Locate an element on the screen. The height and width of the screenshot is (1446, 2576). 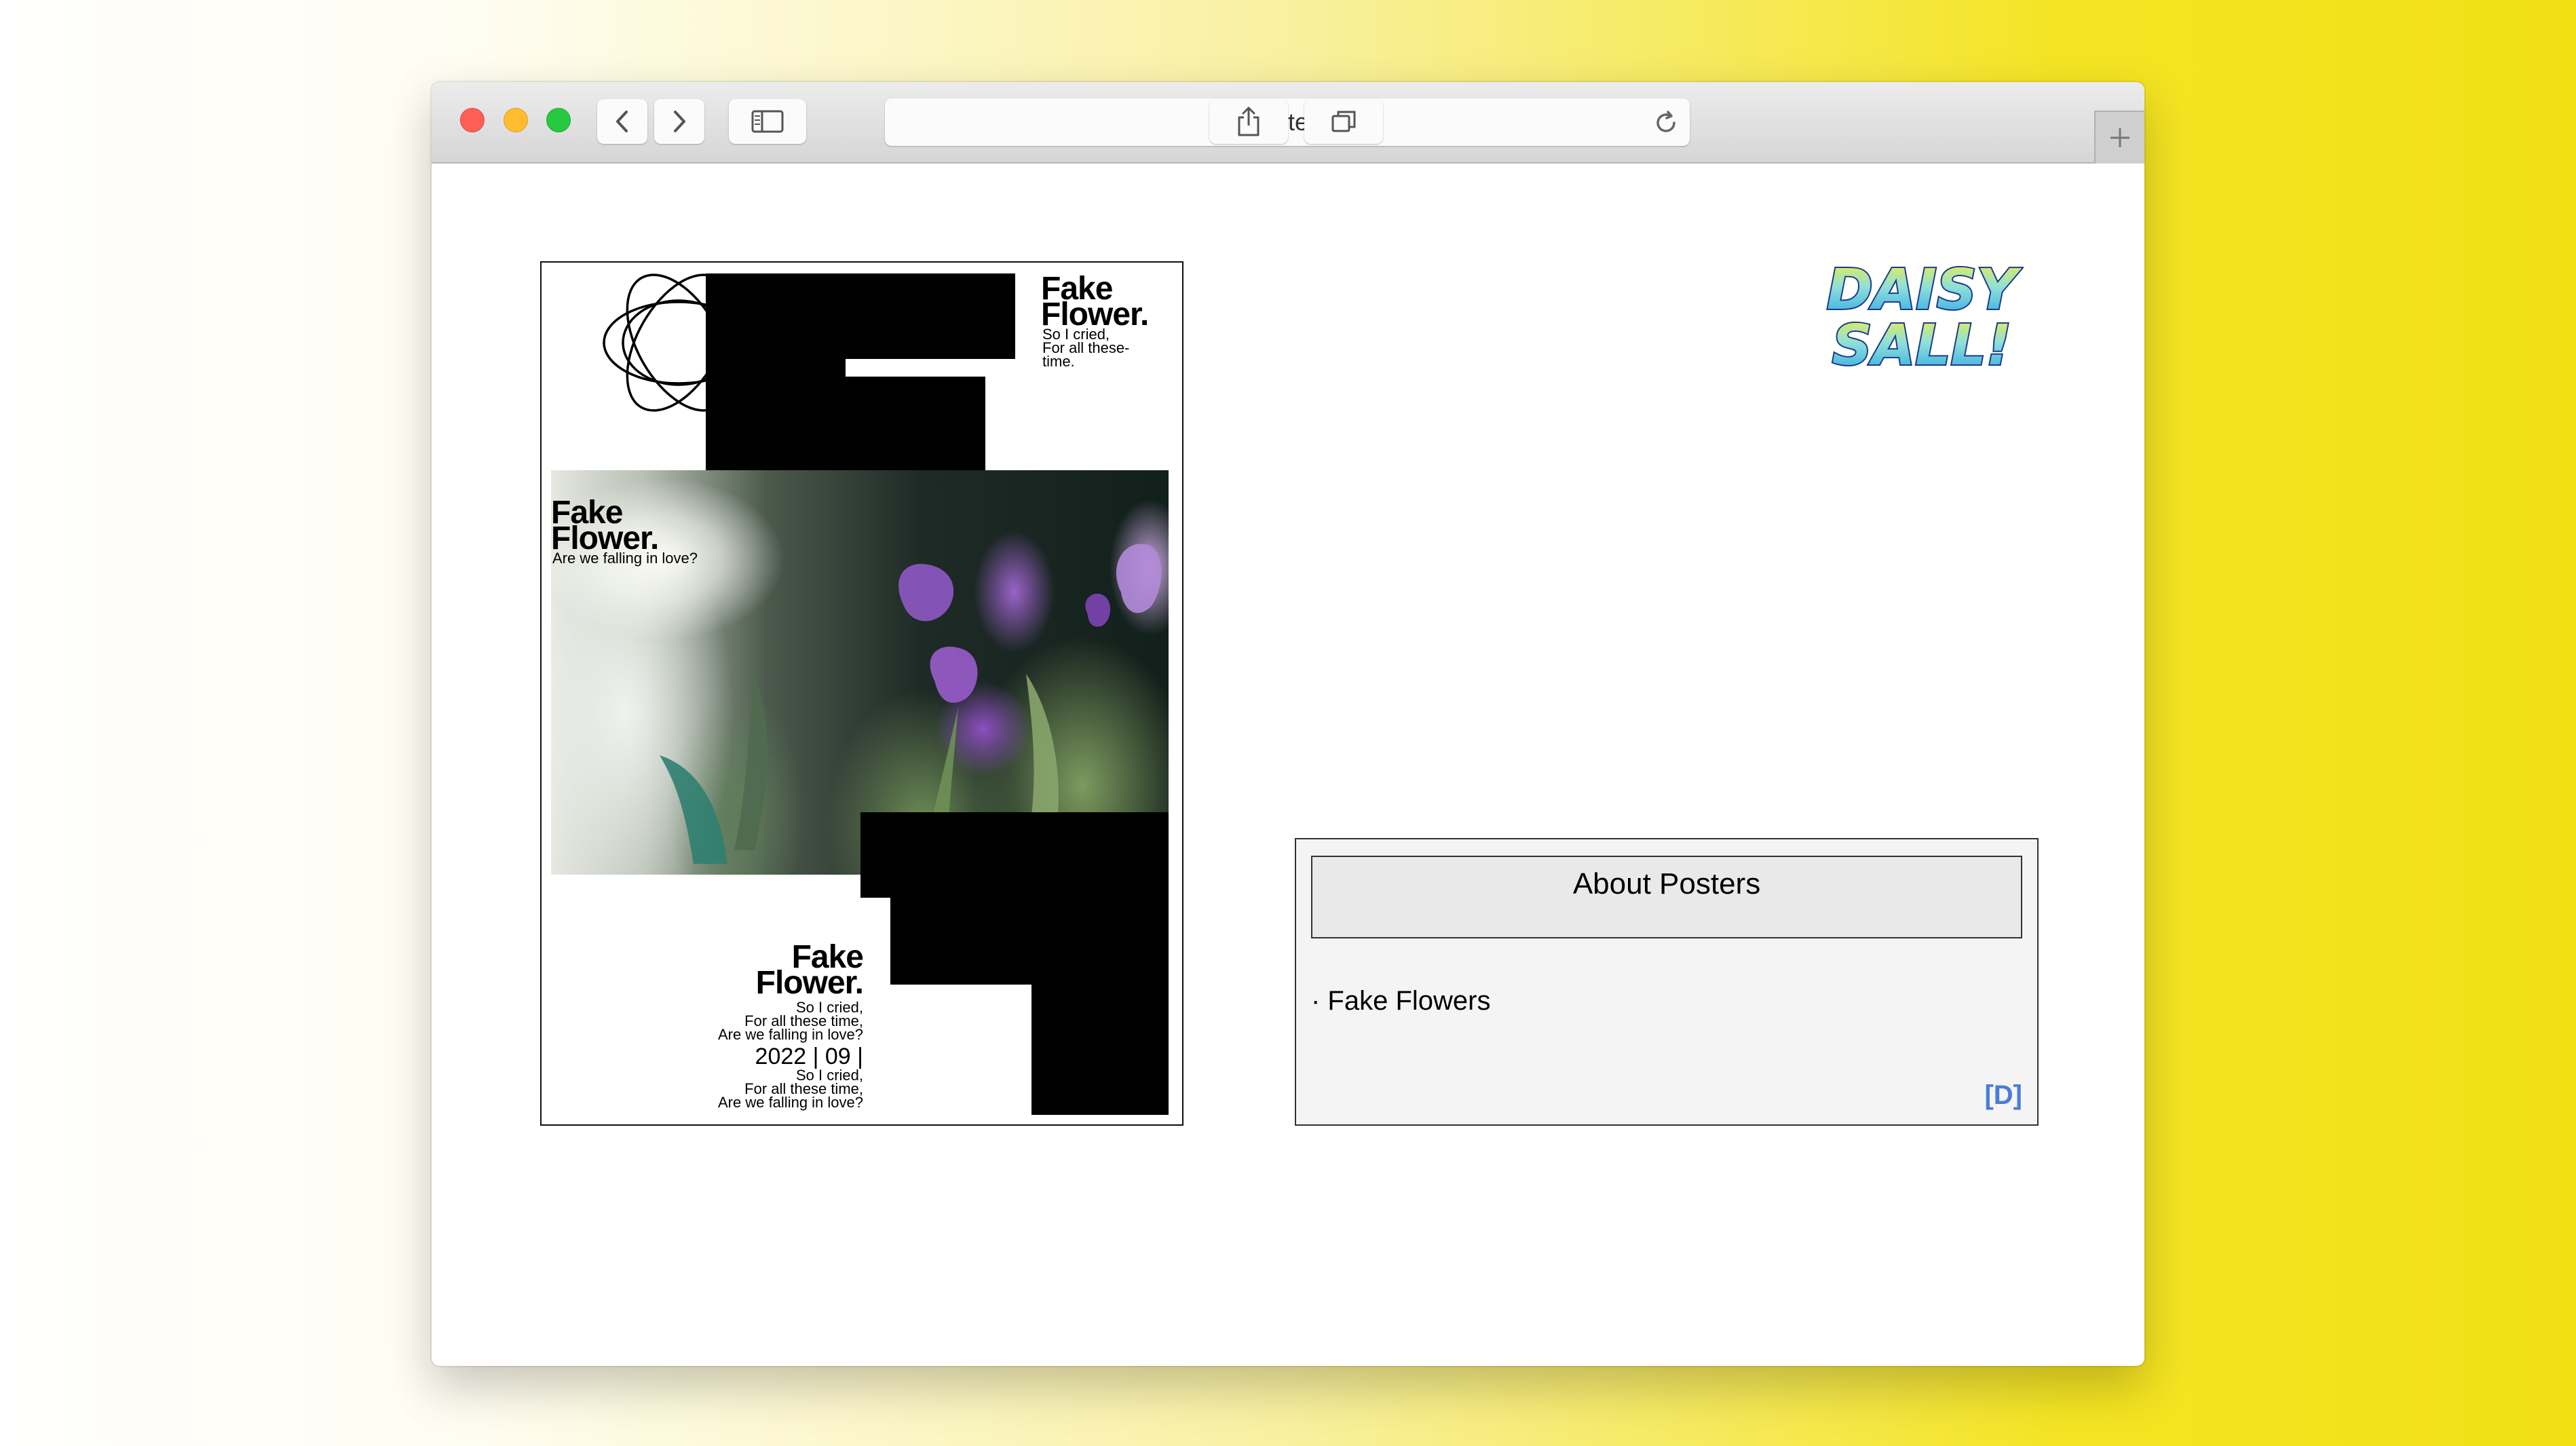
zoom-window-button is located at coordinates (558, 120).